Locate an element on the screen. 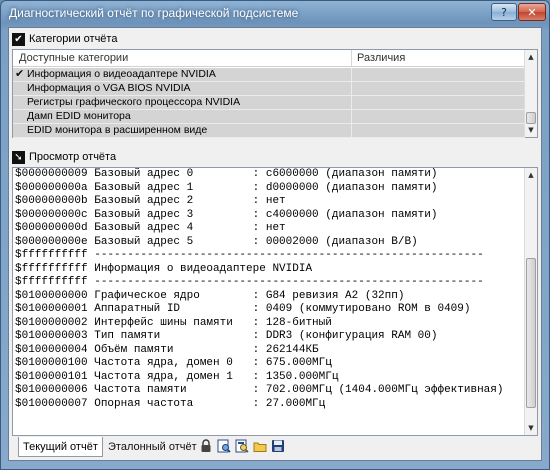  column-header-diff: Различия is located at coordinates (381, 58).